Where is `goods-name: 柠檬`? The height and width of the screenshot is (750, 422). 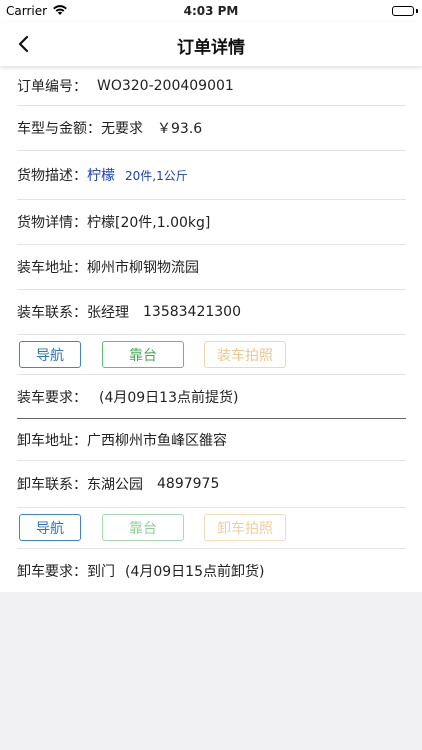
goods-name: 柠檬 is located at coordinates (101, 176).